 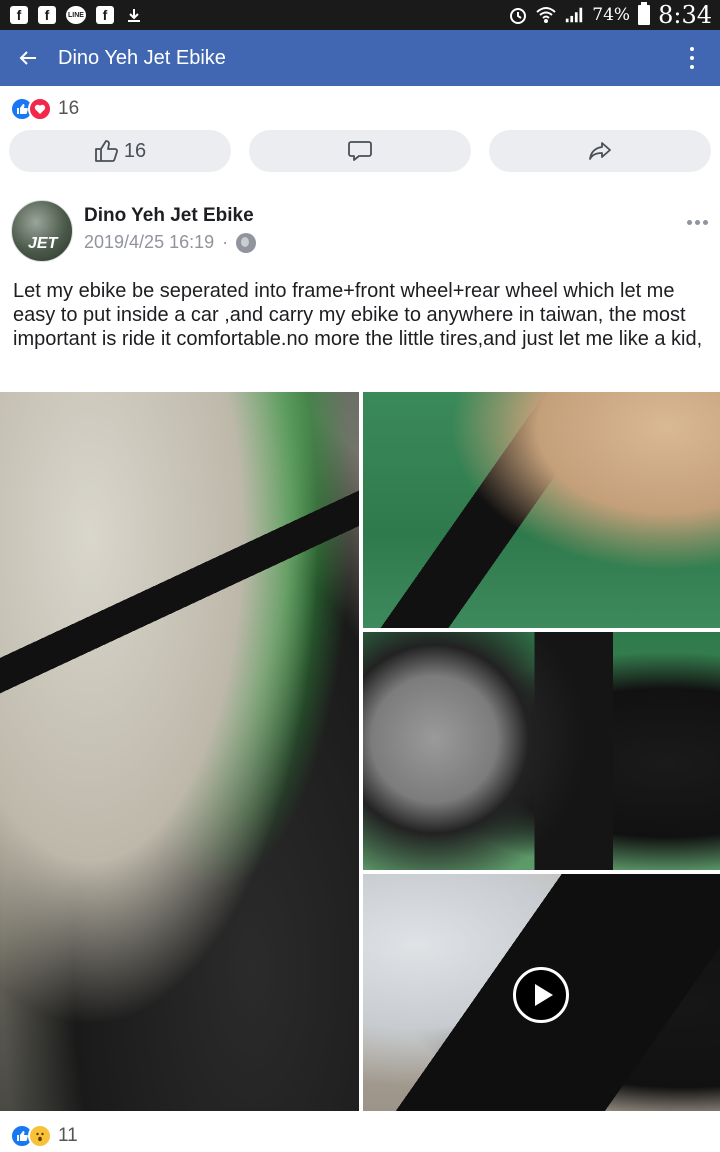 What do you see at coordinates (40, 109) in the screenshot?
I see `love-reaction-icon` at bounding box center [40, 109].